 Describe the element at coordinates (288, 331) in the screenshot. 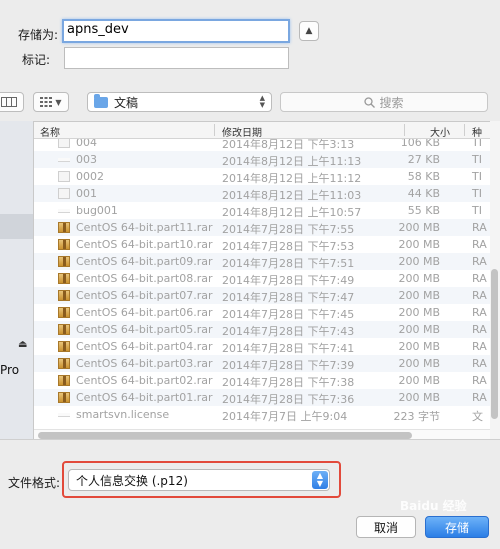

I see `file-date: 2014年7月28日 下午7:43` at that location.